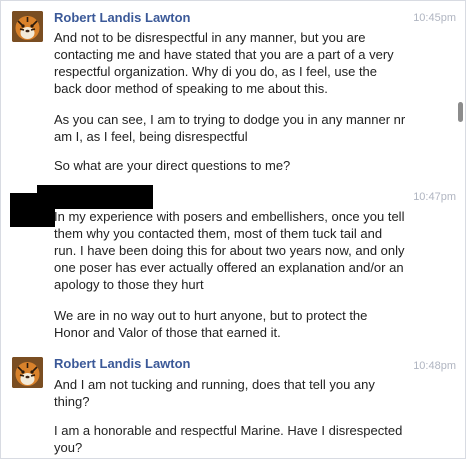 The image size is (466, 459). What do you see at coordinates (434, 366) in the screenshot?
I see `message-timestamp: 10:48pm` at bounding box center [434, 366].